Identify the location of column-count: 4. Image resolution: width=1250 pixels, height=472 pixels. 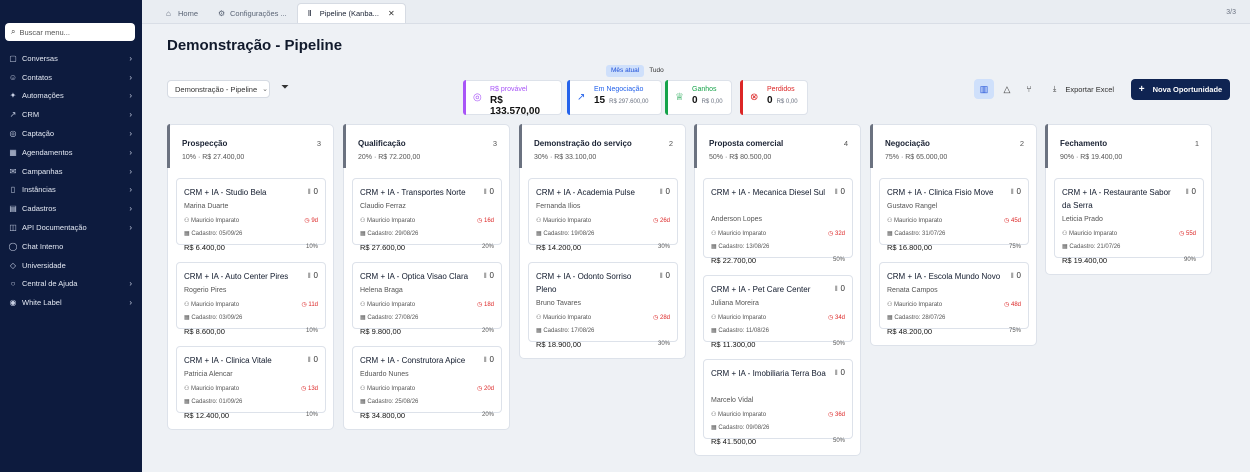
(845, 143).